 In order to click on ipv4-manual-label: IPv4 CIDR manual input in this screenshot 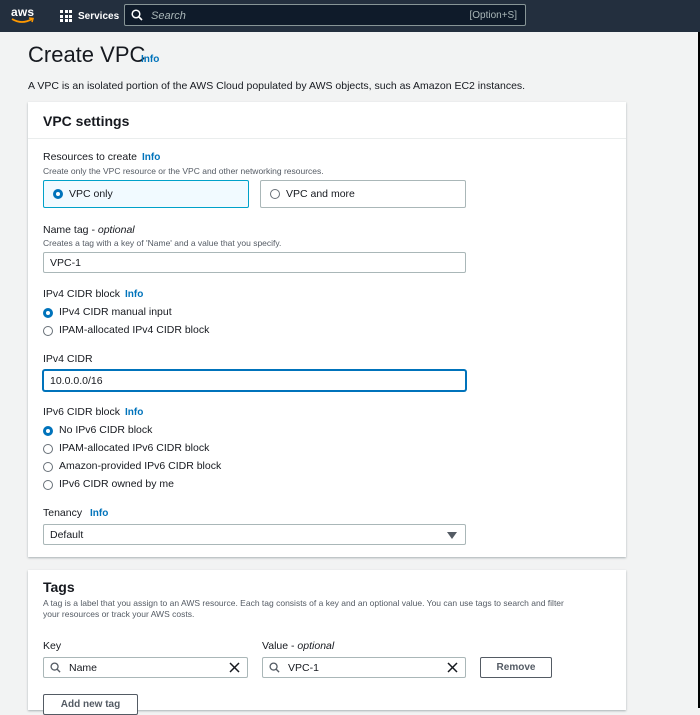, I will do `click(115, 312)`.